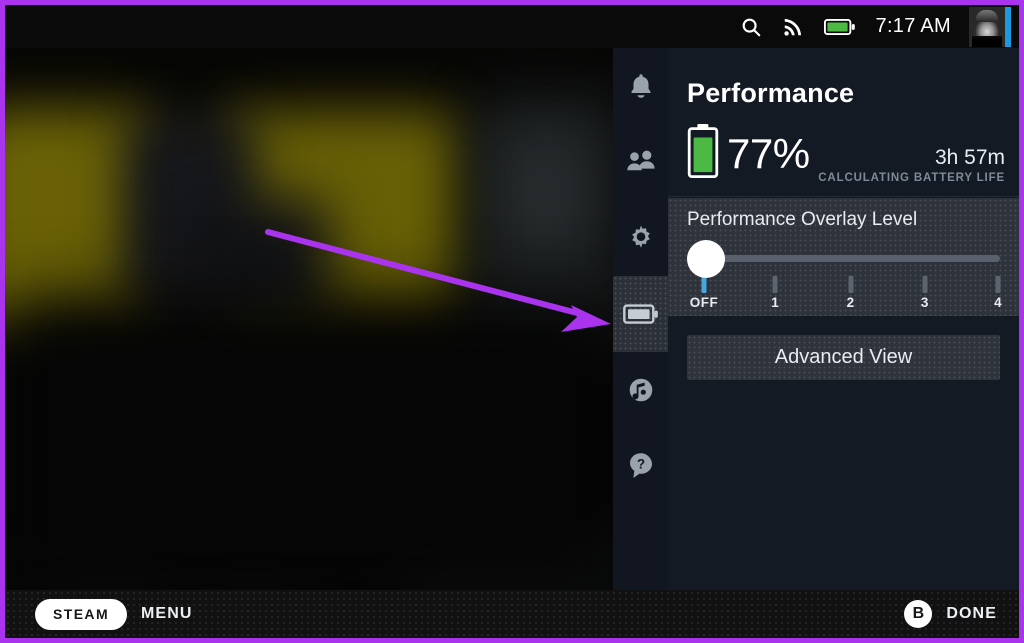  I want to click on slider-label-off: OFF, so click(704, 302).